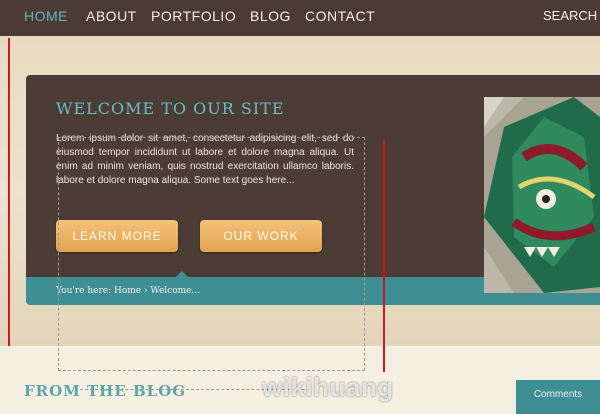 This screenshot has width=600, height=414. I want to click on nav-portfolio-link: PORTFOLIO, so click(193, 16).